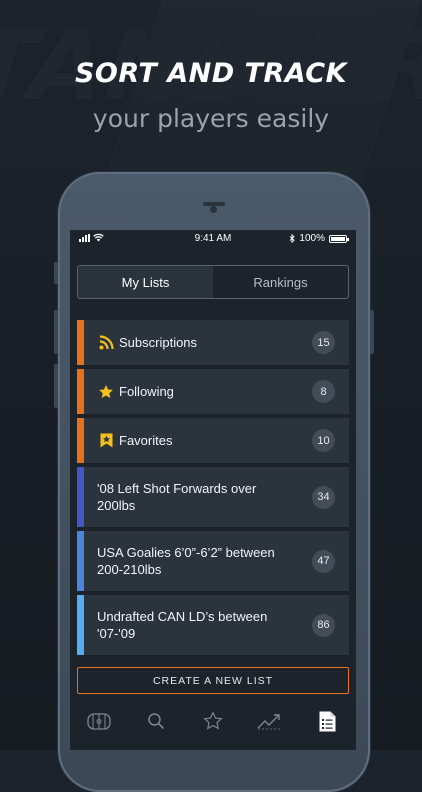 This screenshot has width=422, height=792. I want to click on search-icon, so click(156, 721).